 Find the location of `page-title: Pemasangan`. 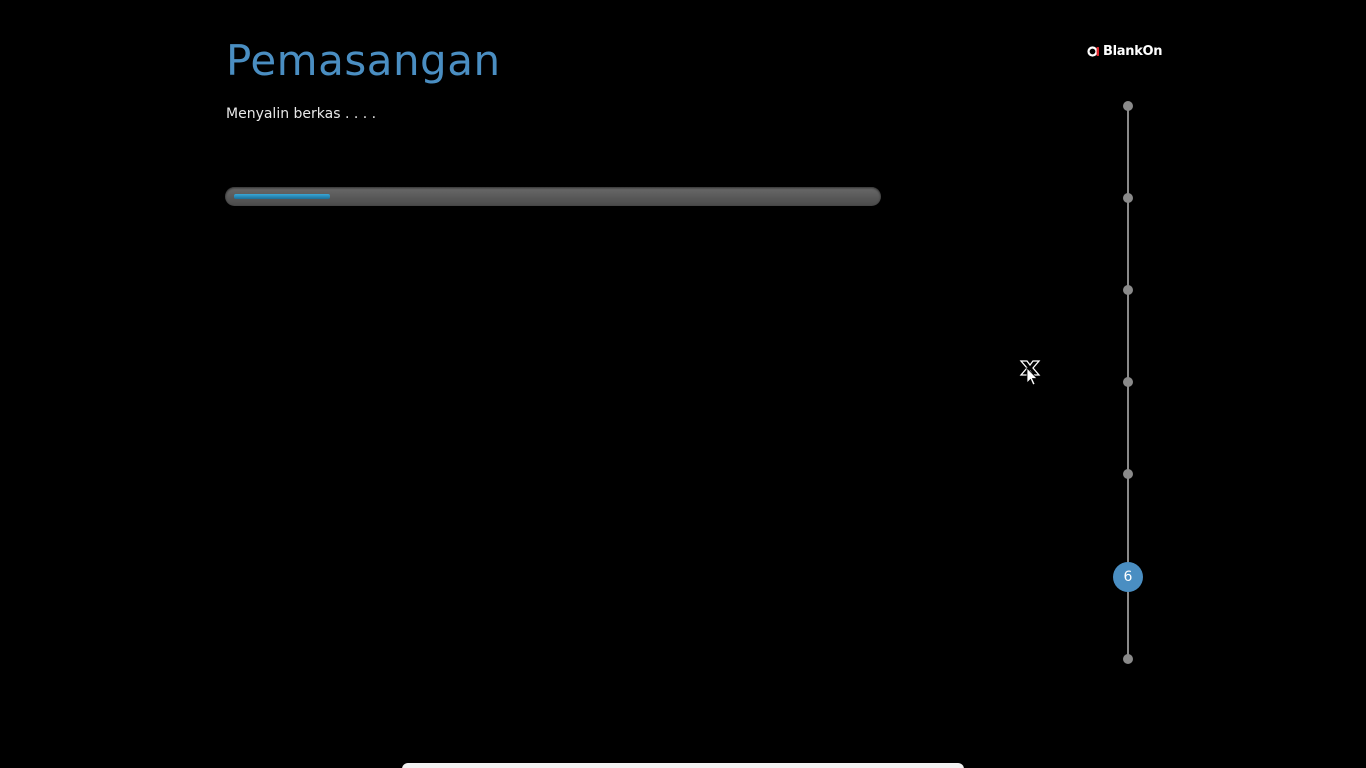

page-title: Pemasangan is located at coordinates (363, 60).